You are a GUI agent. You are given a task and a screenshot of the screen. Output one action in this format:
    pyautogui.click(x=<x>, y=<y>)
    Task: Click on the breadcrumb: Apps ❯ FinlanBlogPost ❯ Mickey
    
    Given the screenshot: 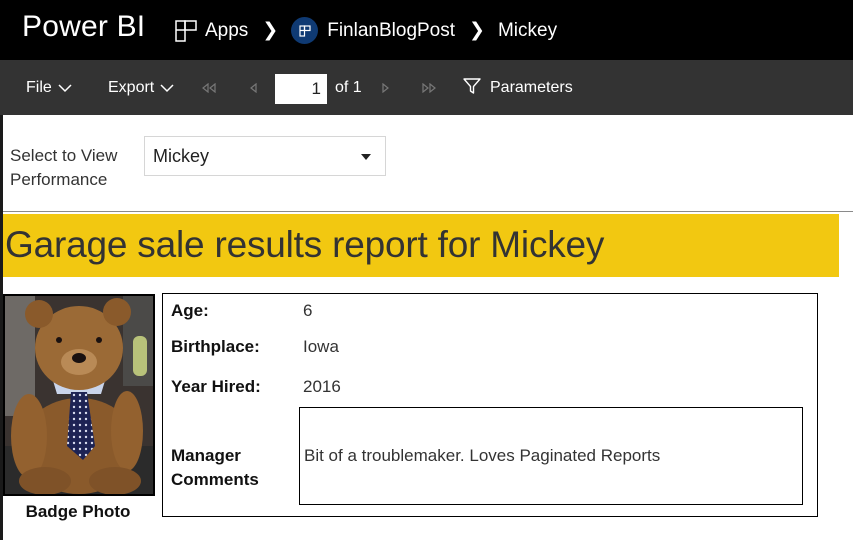 What is the action you would take?
    pyautogui.click(x=366, y=30)
    